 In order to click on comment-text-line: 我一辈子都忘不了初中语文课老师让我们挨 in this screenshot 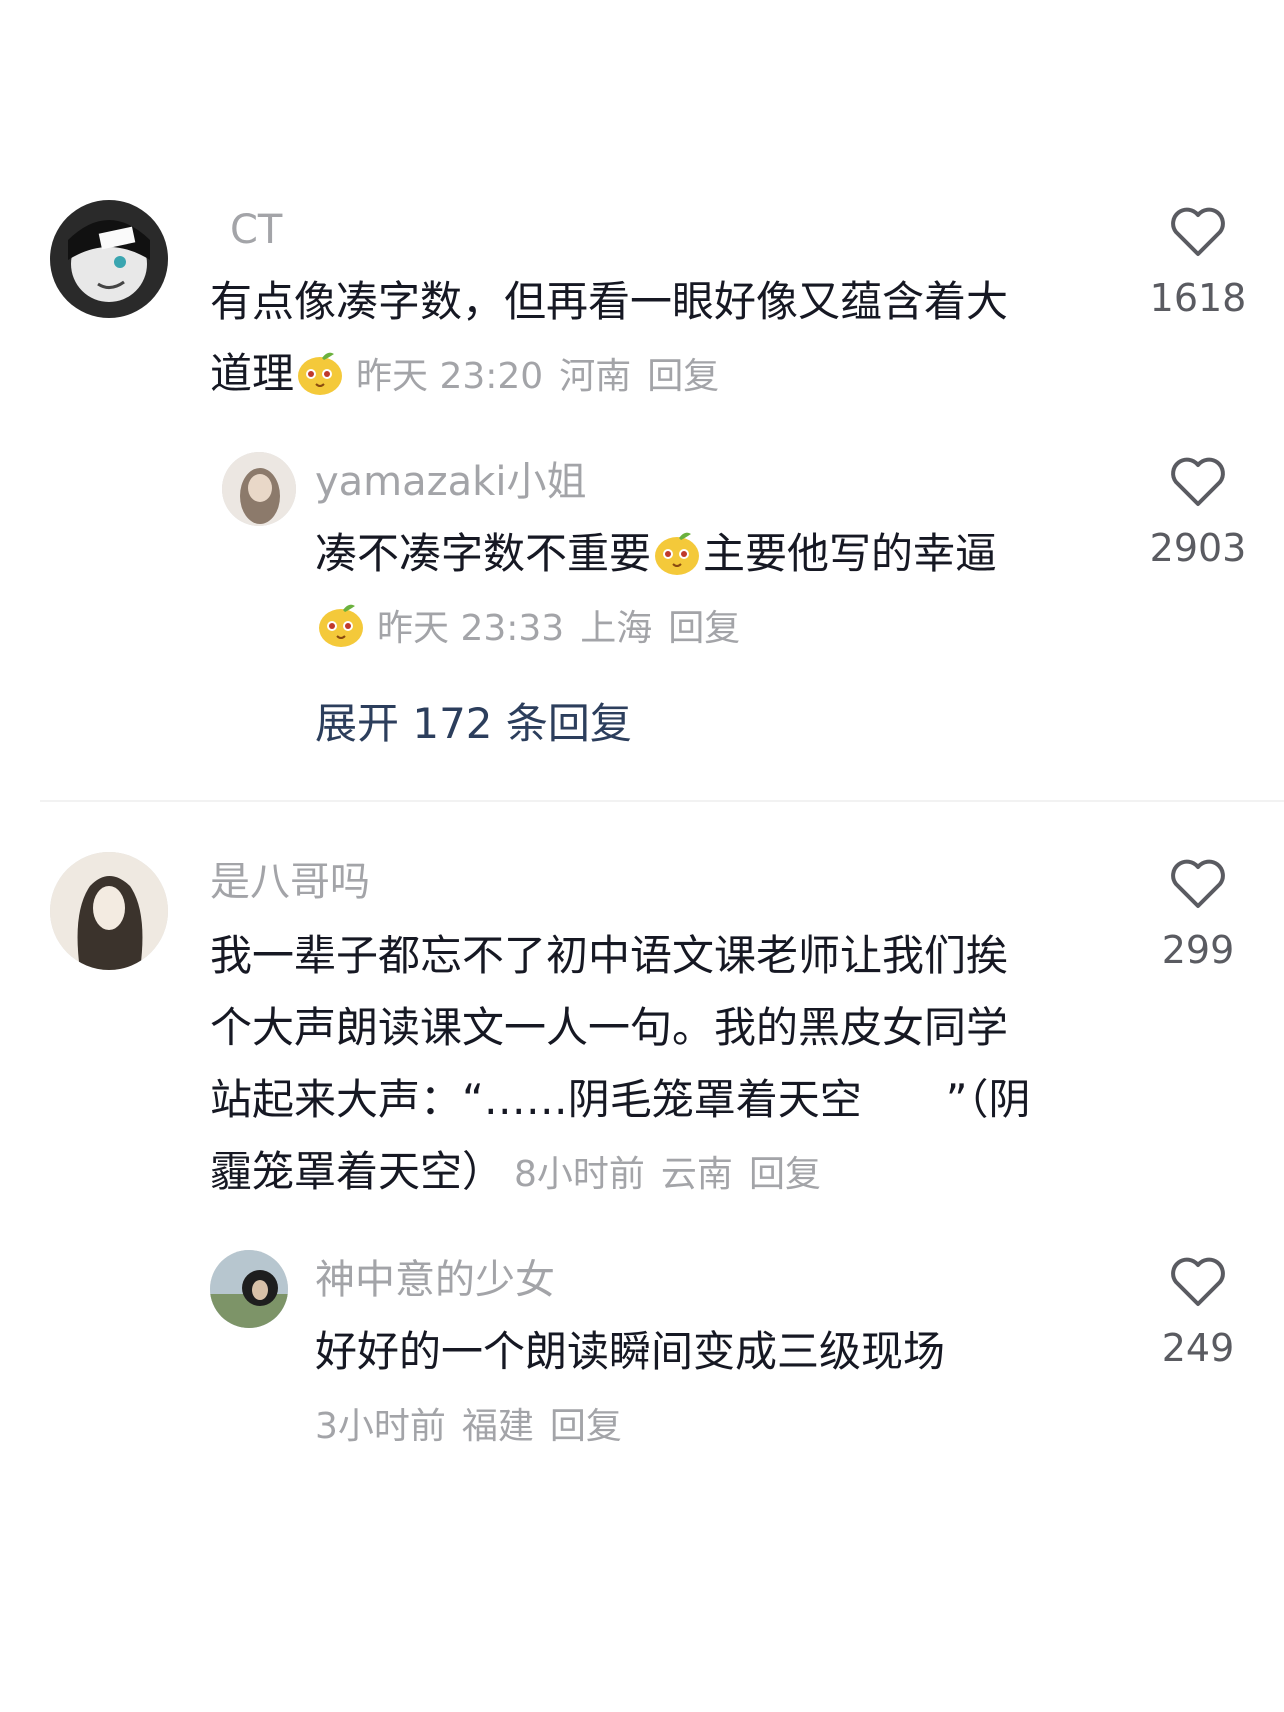, I will do `click(609, 955)`.